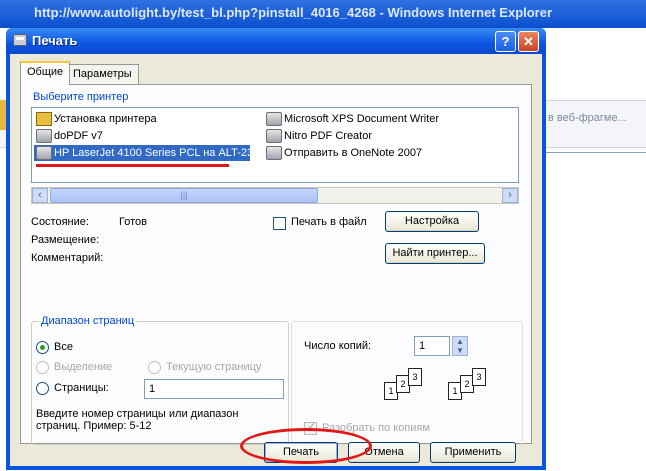 The width and height of the screenshot is (646, 471). What do you see at coordinates (338, 346) in the screenshot?
I see `copies-label: Число копий:` at bounding box center [338, 346].